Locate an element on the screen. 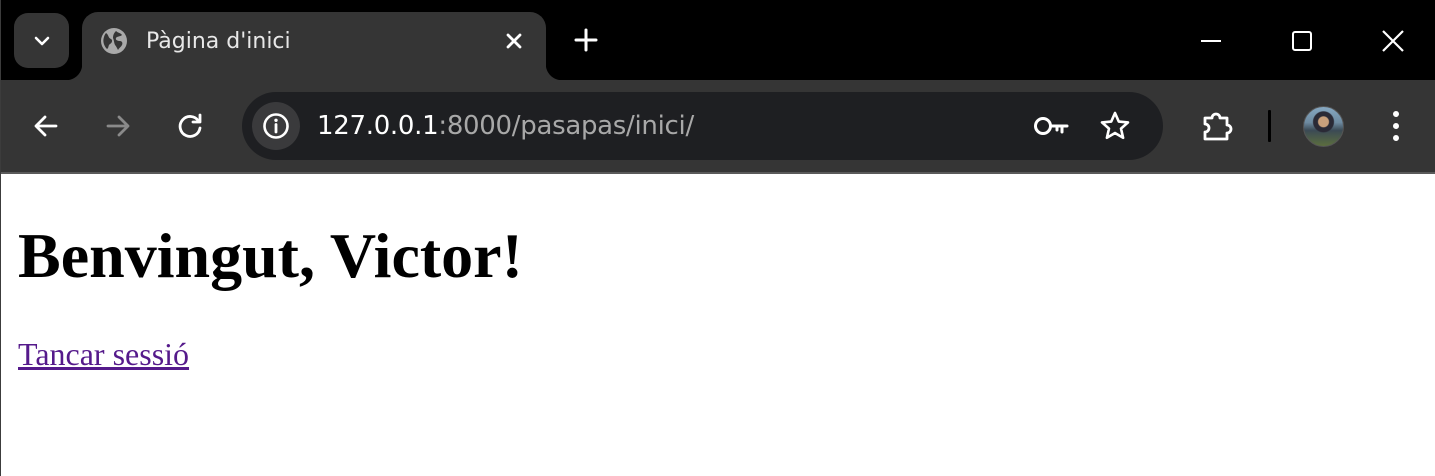 The height and width of the screenshot is (476, 1435). logout-link: Tancar sessió is located at coordinates (103, 354).